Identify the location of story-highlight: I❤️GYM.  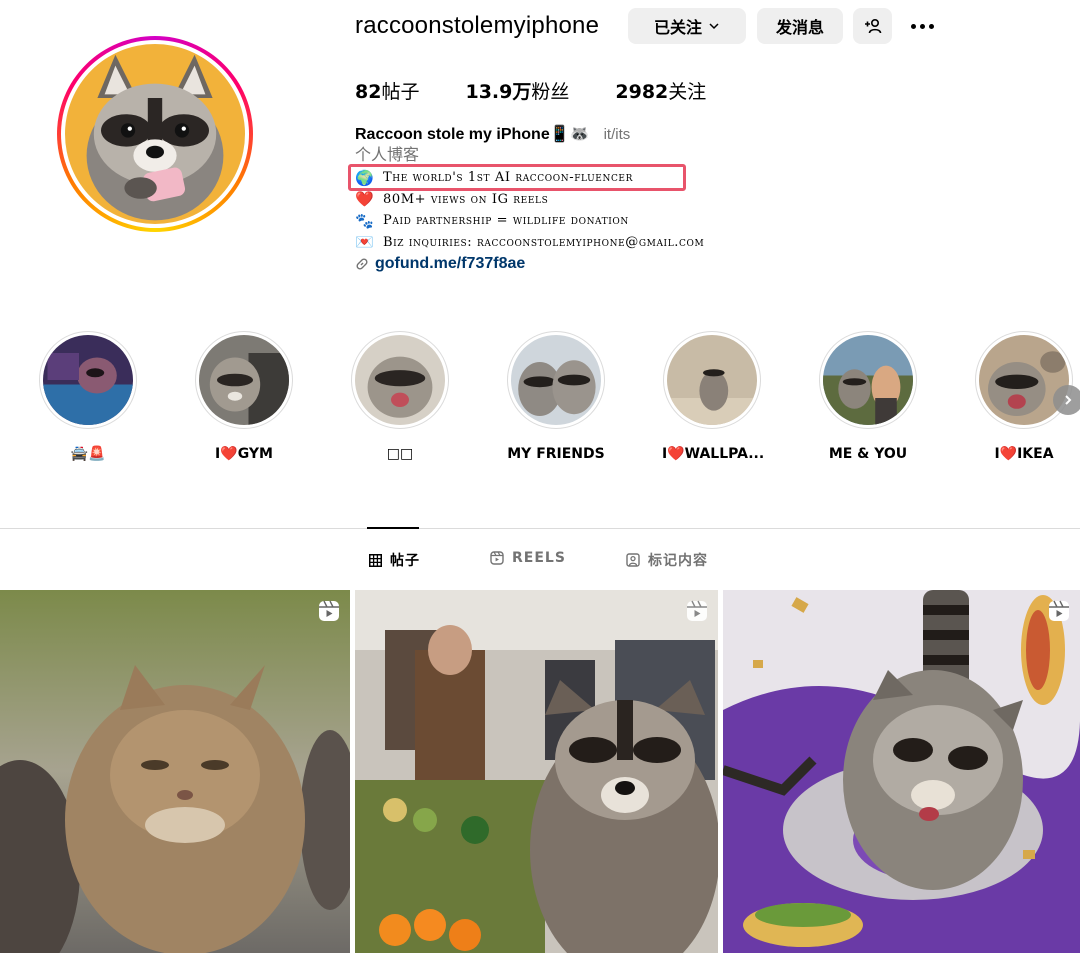
(244, 396).